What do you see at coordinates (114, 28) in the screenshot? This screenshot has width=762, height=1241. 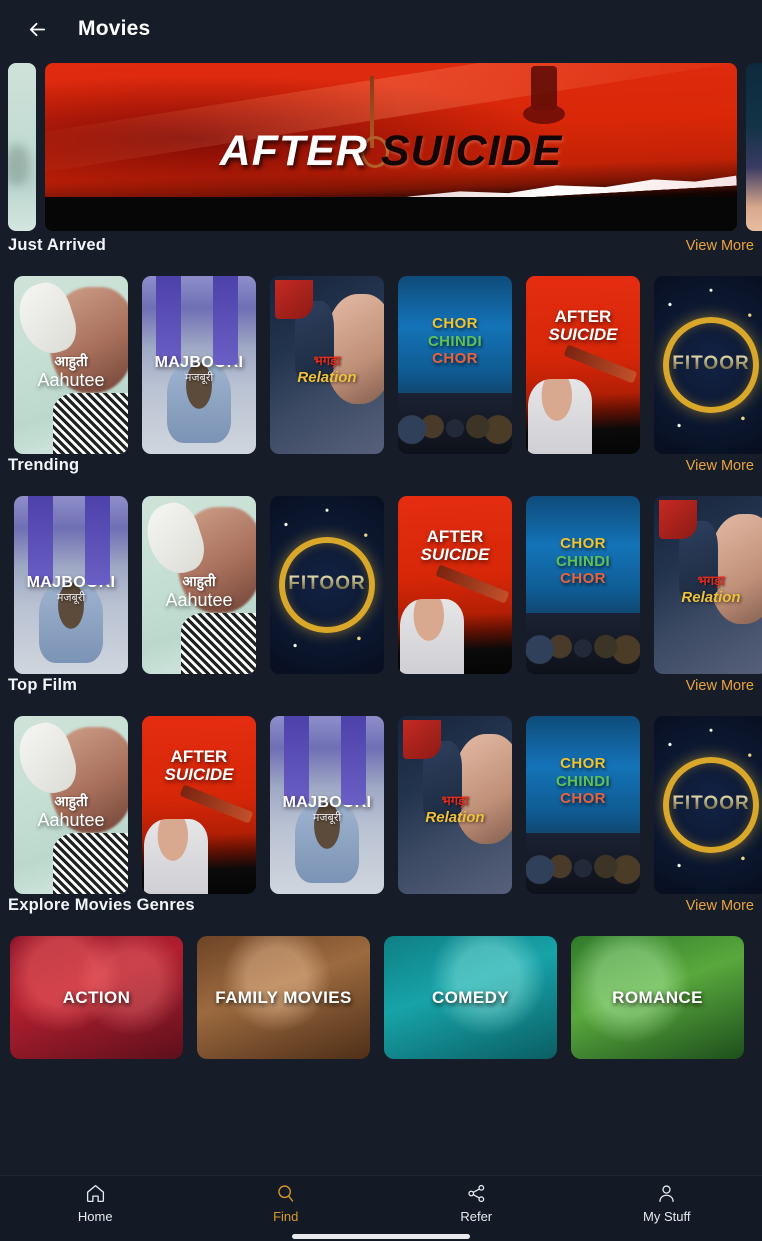 I see `page-title: Movies` at bounding box center [114, 28].